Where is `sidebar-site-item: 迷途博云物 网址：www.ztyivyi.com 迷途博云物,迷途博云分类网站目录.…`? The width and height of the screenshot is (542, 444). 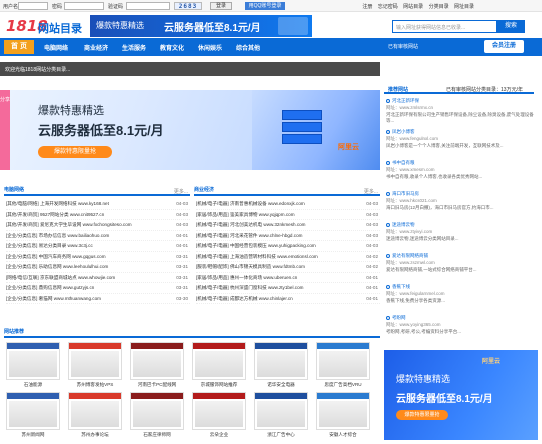
sidebar-site-item: 迷途博云物 网址：www.ztyivyi.com 迷途博云物,迷途博云分类网站目录.… is located at coordinates (460, 232).